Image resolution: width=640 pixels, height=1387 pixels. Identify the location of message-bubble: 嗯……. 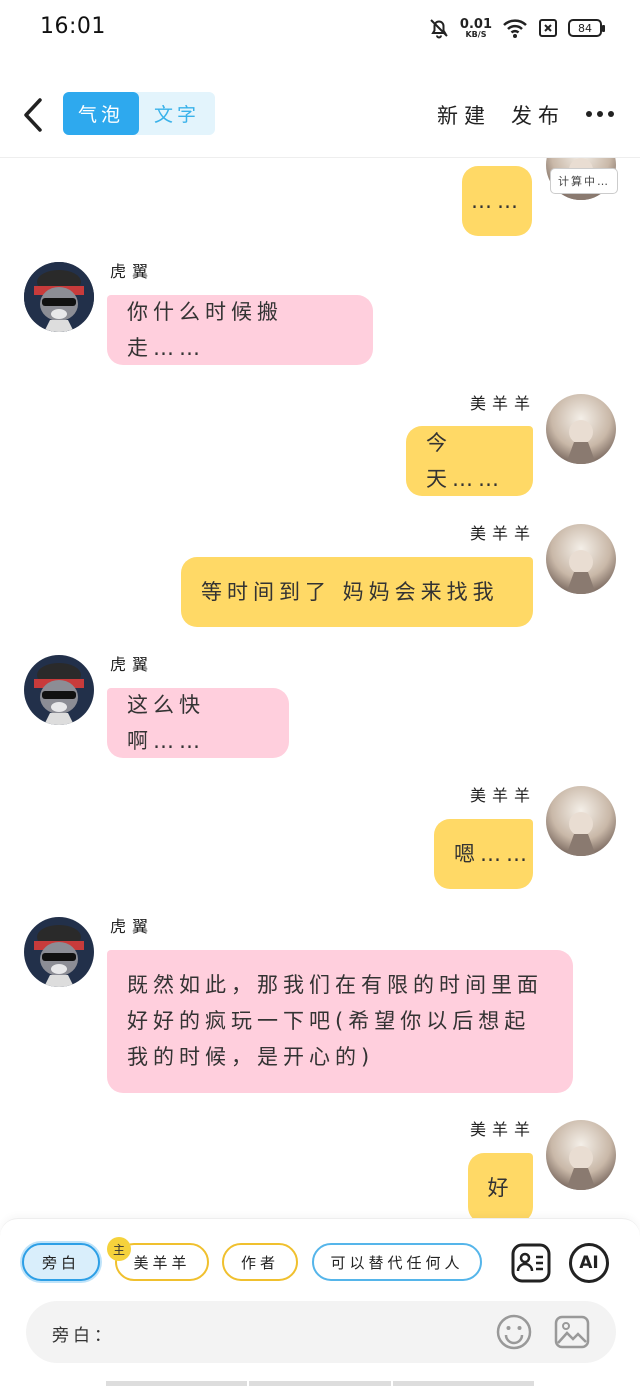
(483, 854).